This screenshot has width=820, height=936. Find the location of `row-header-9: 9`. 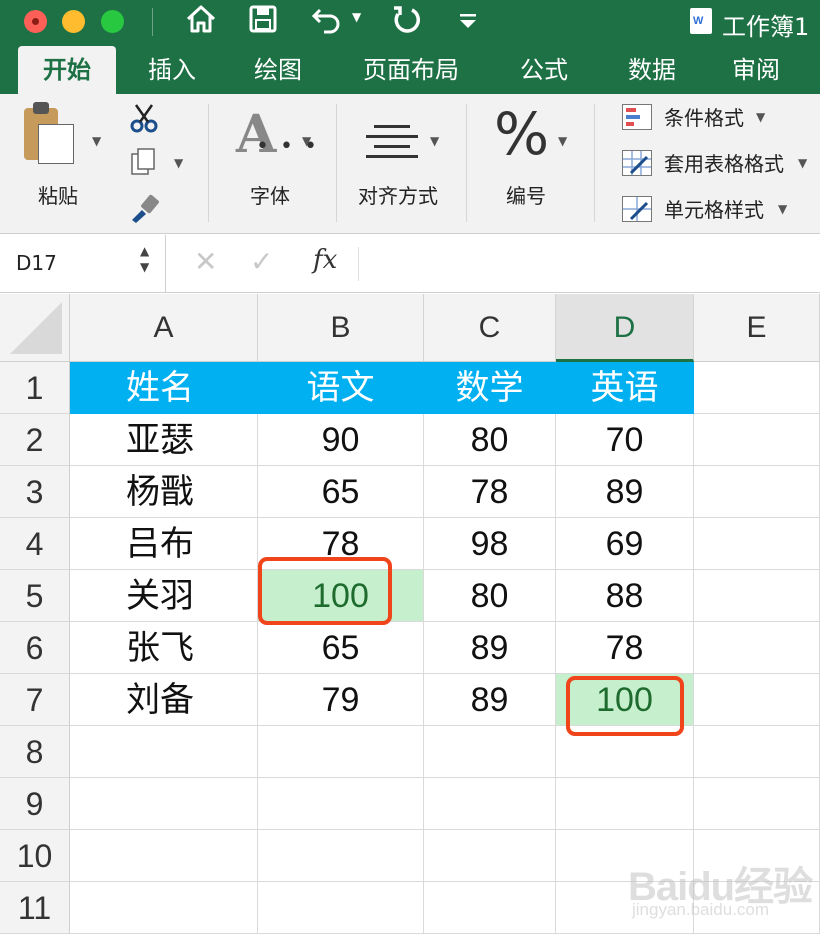

row-header-9: 9 is located at coordinates (35, 804).